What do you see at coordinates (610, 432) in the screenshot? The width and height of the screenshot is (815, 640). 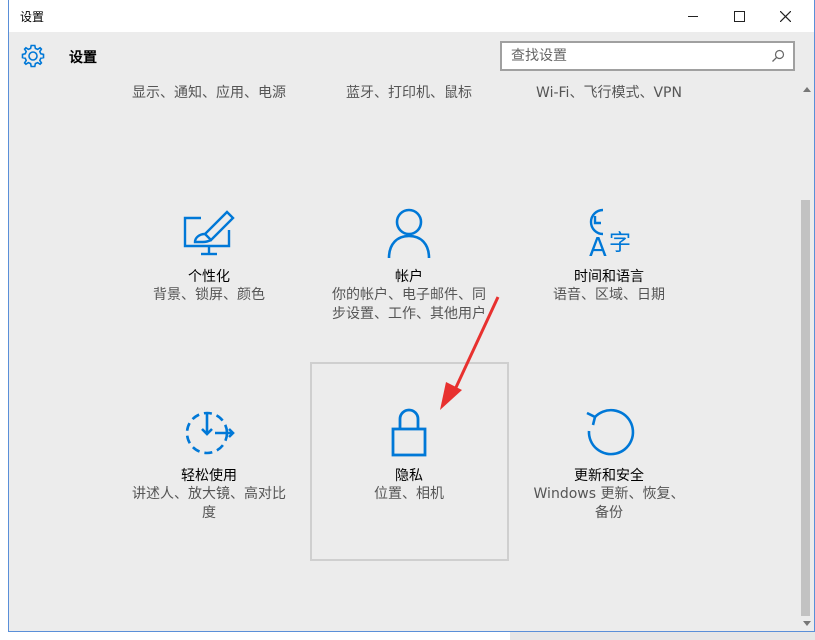 I see `update-icon` at bounding box center [610, 432].